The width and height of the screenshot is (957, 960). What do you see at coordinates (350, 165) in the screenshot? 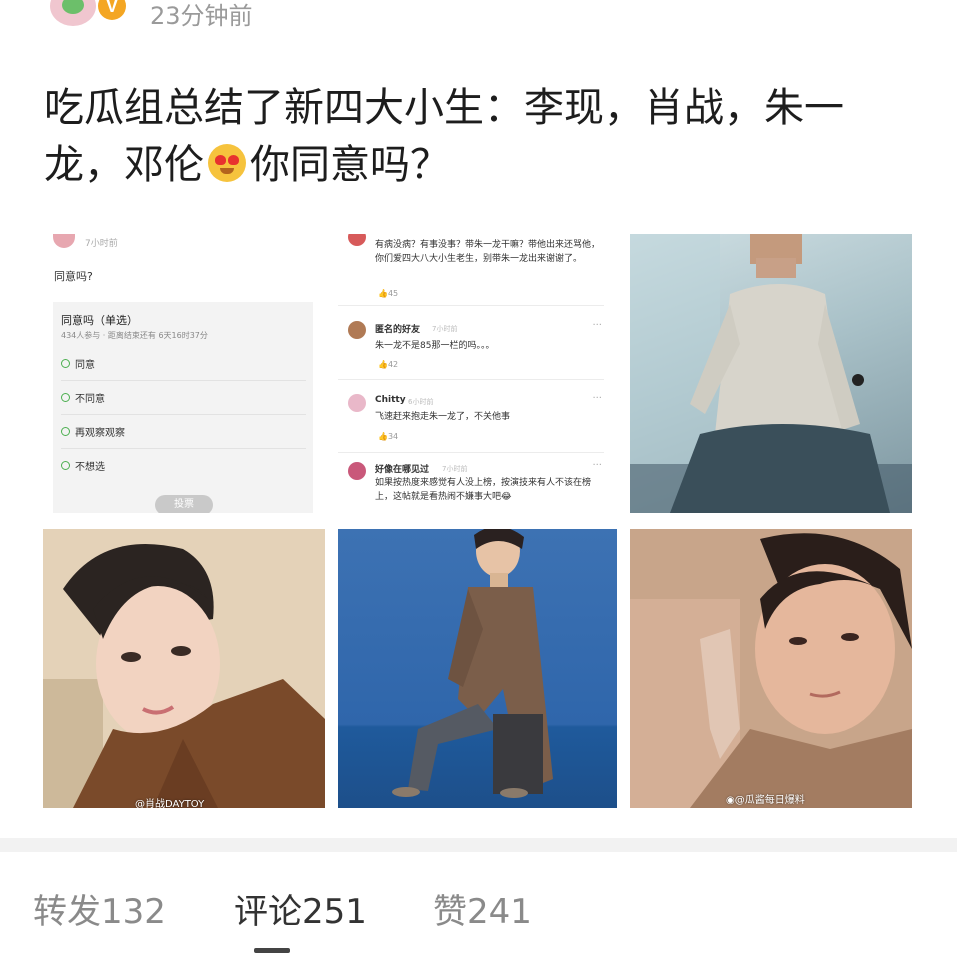
I see `post-title-question: 你同意吗？` at bounding box center [350, 165].